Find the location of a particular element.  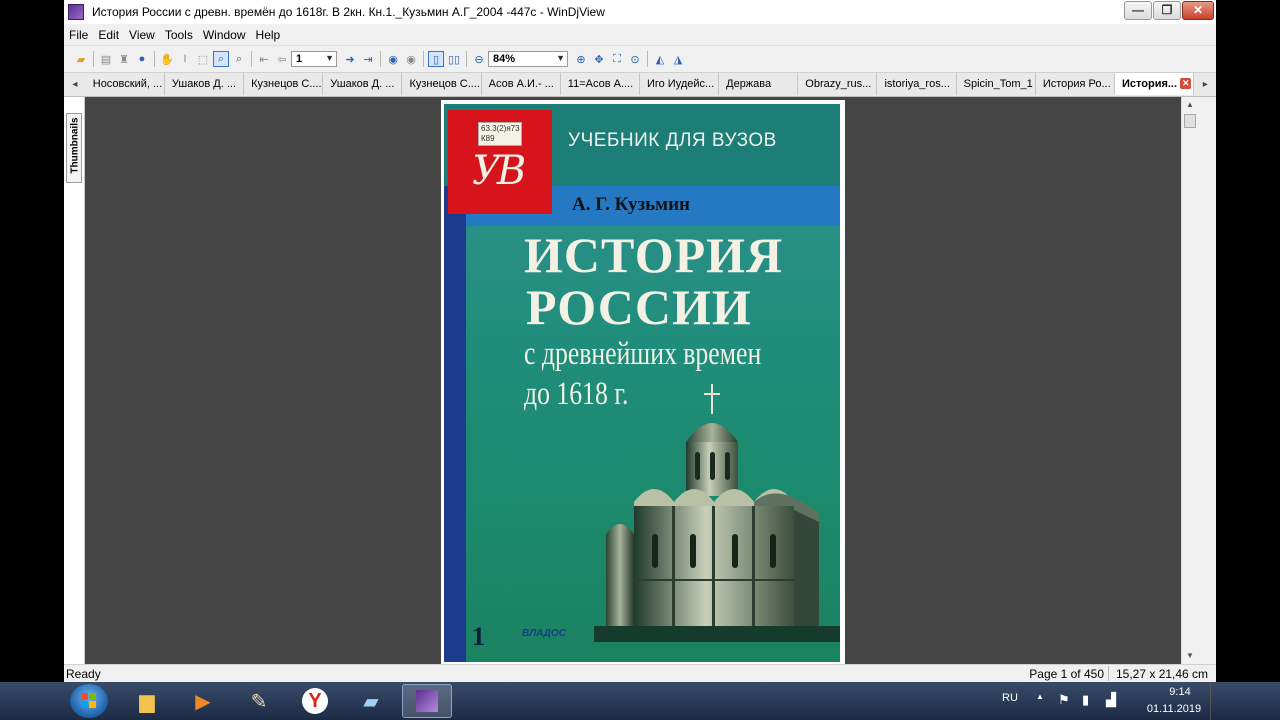

forward-icon: ◉ is located at coordinates (411, 59).